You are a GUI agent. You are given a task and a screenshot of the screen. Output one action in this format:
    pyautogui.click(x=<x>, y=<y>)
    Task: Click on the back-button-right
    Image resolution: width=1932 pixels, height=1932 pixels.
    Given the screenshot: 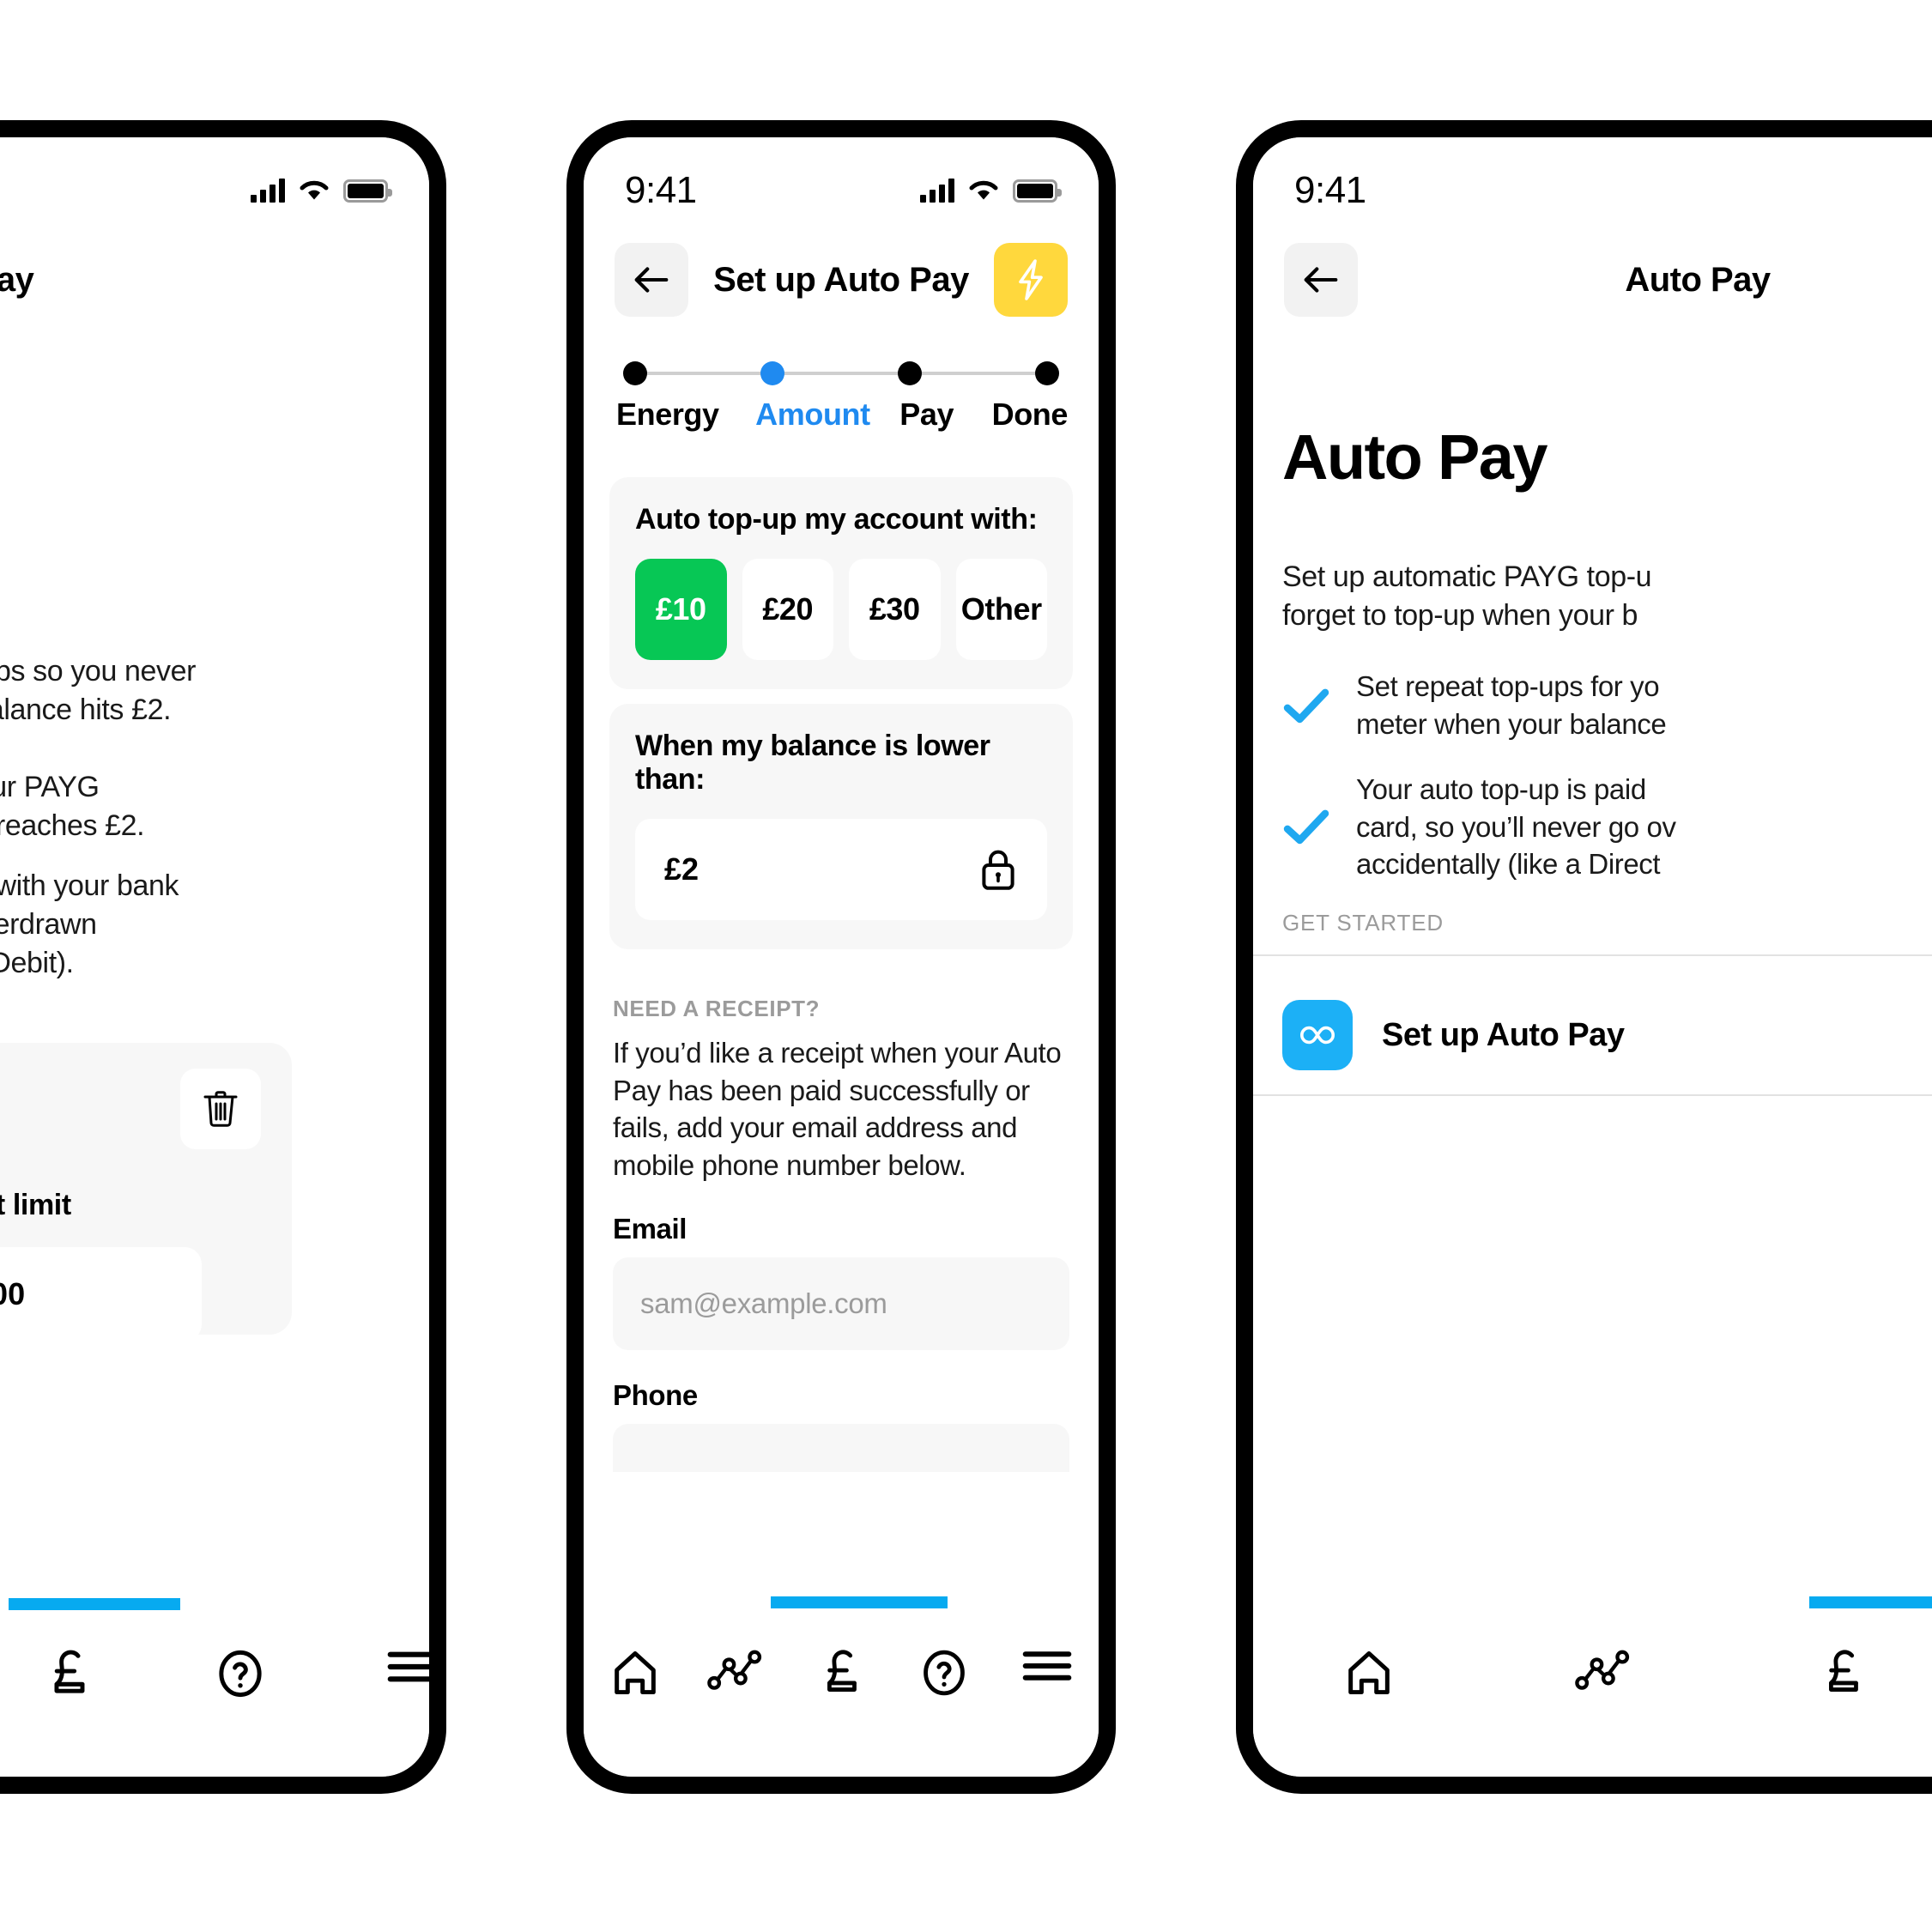 What is the action you would take?
    pyautogui.click(x=1321, y=280)
    